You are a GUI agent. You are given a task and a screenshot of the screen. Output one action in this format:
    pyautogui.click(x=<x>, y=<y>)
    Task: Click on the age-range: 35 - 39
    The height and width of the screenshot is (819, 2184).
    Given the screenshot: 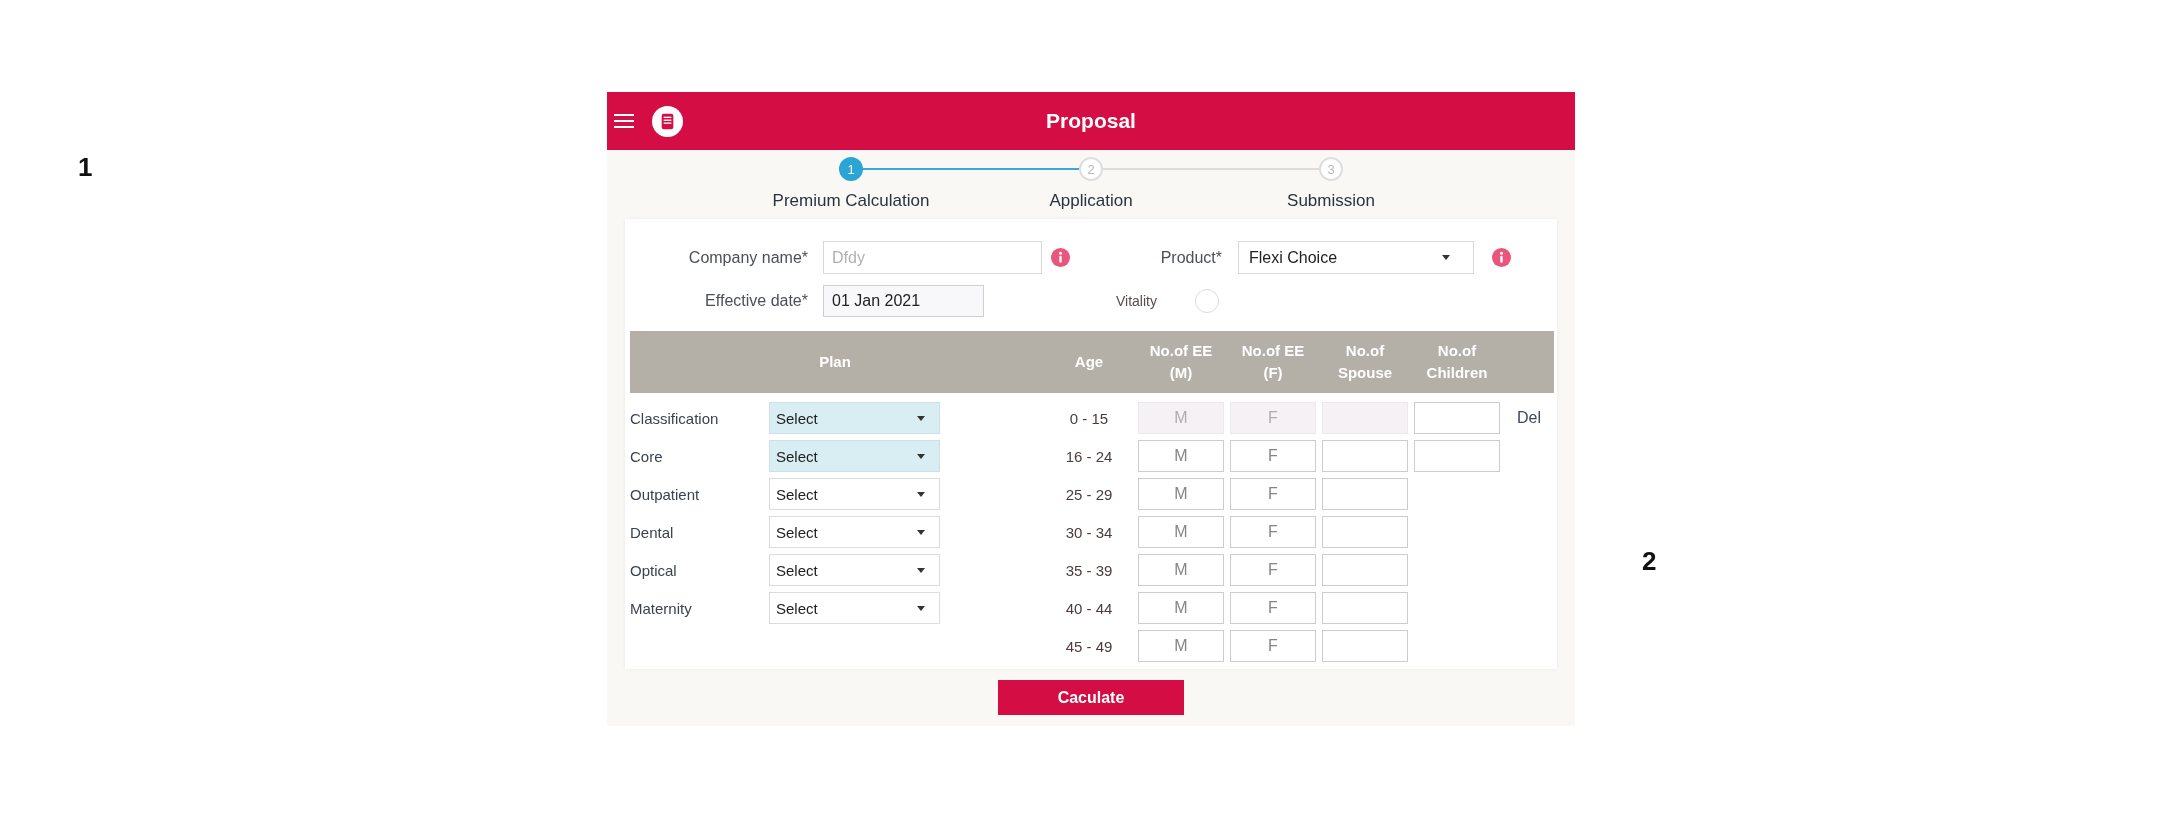 What is the action you would take?
    pyautogui.click(x=1089, y=570)
    